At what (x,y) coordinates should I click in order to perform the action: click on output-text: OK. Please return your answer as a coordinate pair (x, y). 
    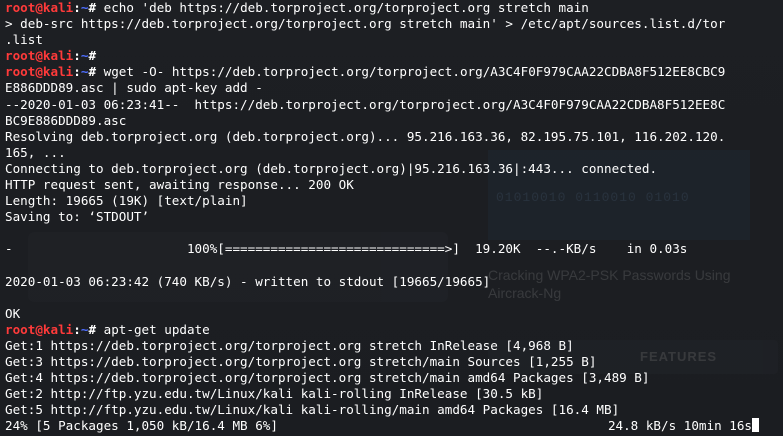
    Looking at the image, I should click on (13, 313).